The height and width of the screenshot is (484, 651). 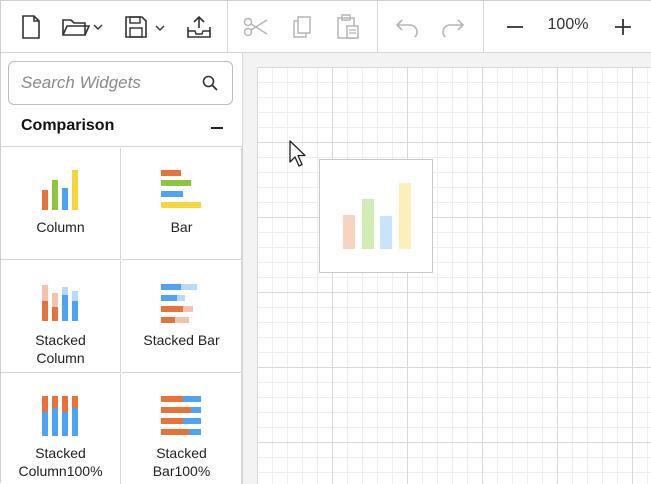 I want to click on widget-stacked-column: Stacked Column, so click(x=61, y=317).